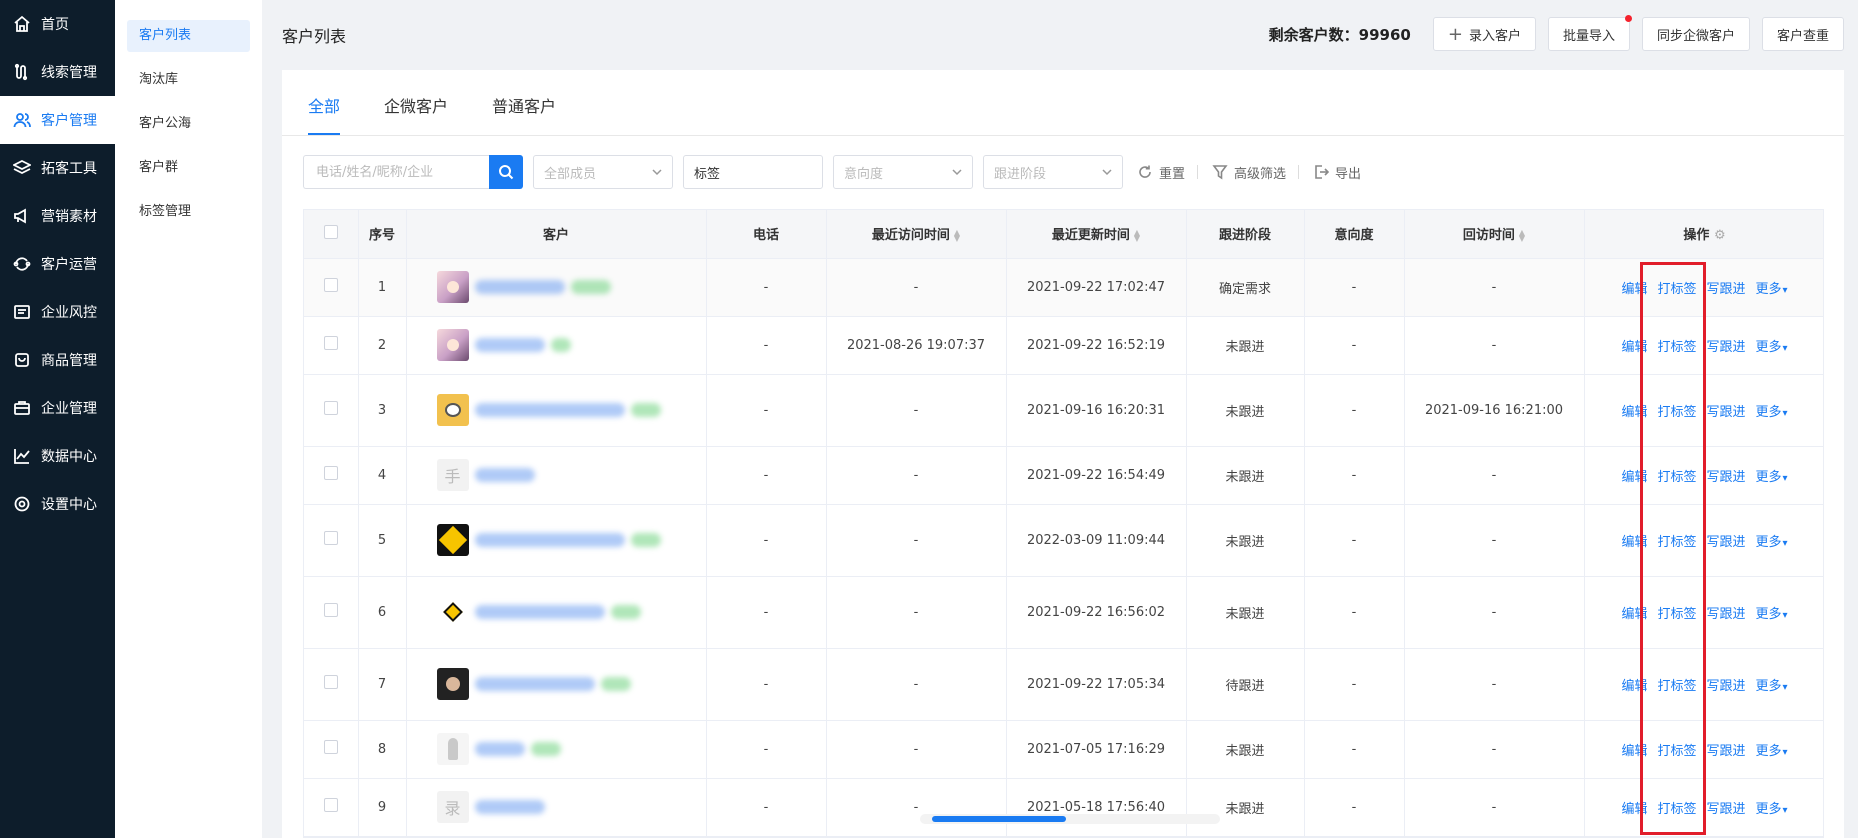 The image size is (1858, 838). I want to click on add-customer-button: + 录入客户, so click(1484, 34).